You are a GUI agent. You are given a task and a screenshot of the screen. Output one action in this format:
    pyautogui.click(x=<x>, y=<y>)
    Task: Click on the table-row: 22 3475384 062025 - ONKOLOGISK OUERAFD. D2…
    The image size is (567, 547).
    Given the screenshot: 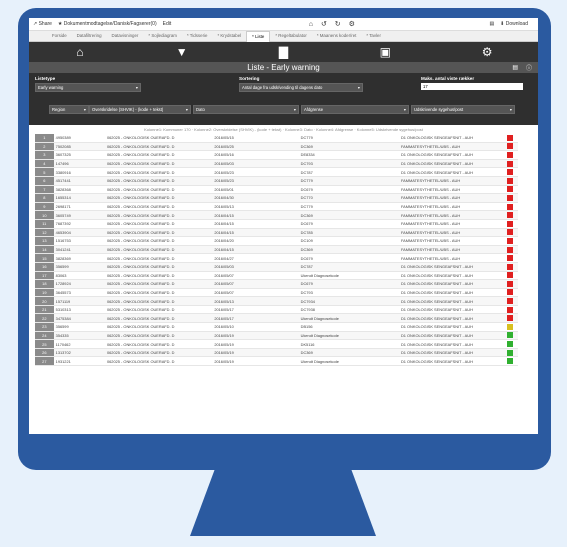 What is the action you would take?
    pyautogui.click(x=276, y=318)
    